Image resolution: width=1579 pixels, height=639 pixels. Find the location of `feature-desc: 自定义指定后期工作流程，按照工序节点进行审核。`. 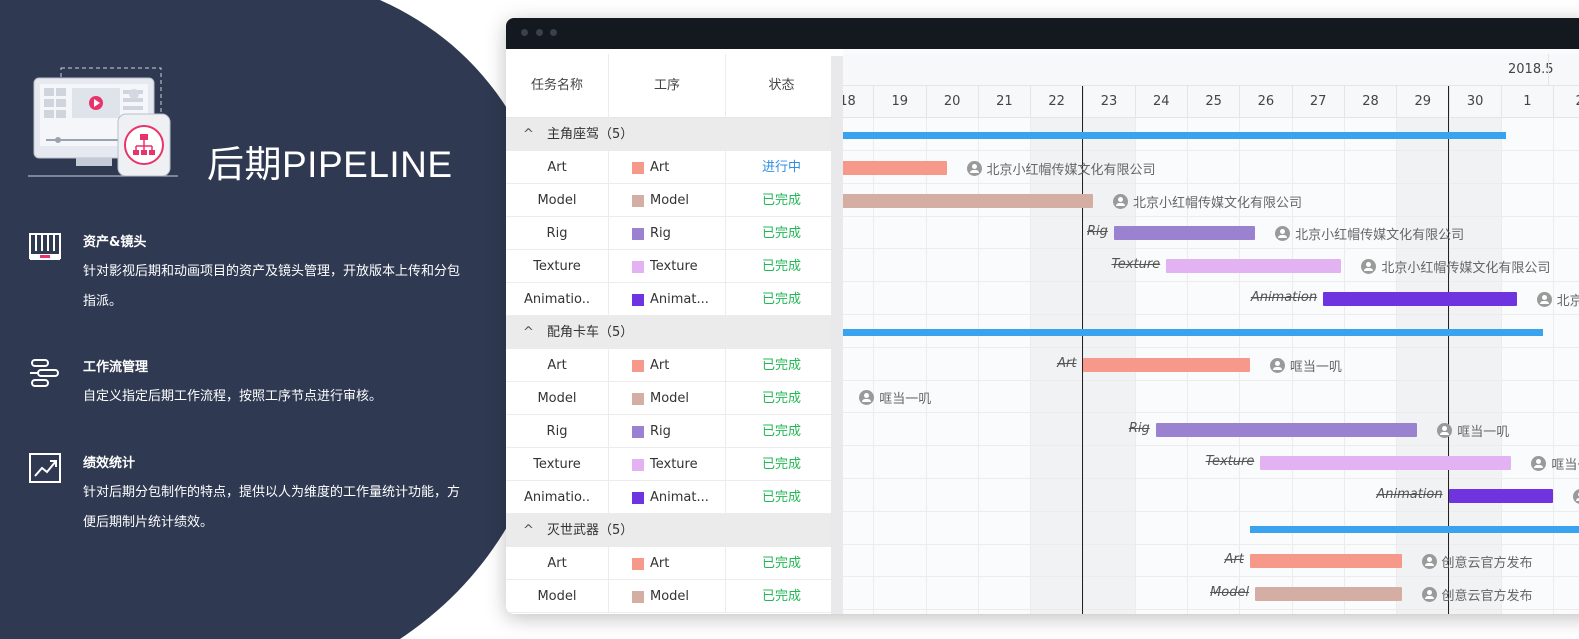

feature-desc: 自定义指定后期工作流程，按照工序节点进行审核。 is located at coordinates (233, 396).